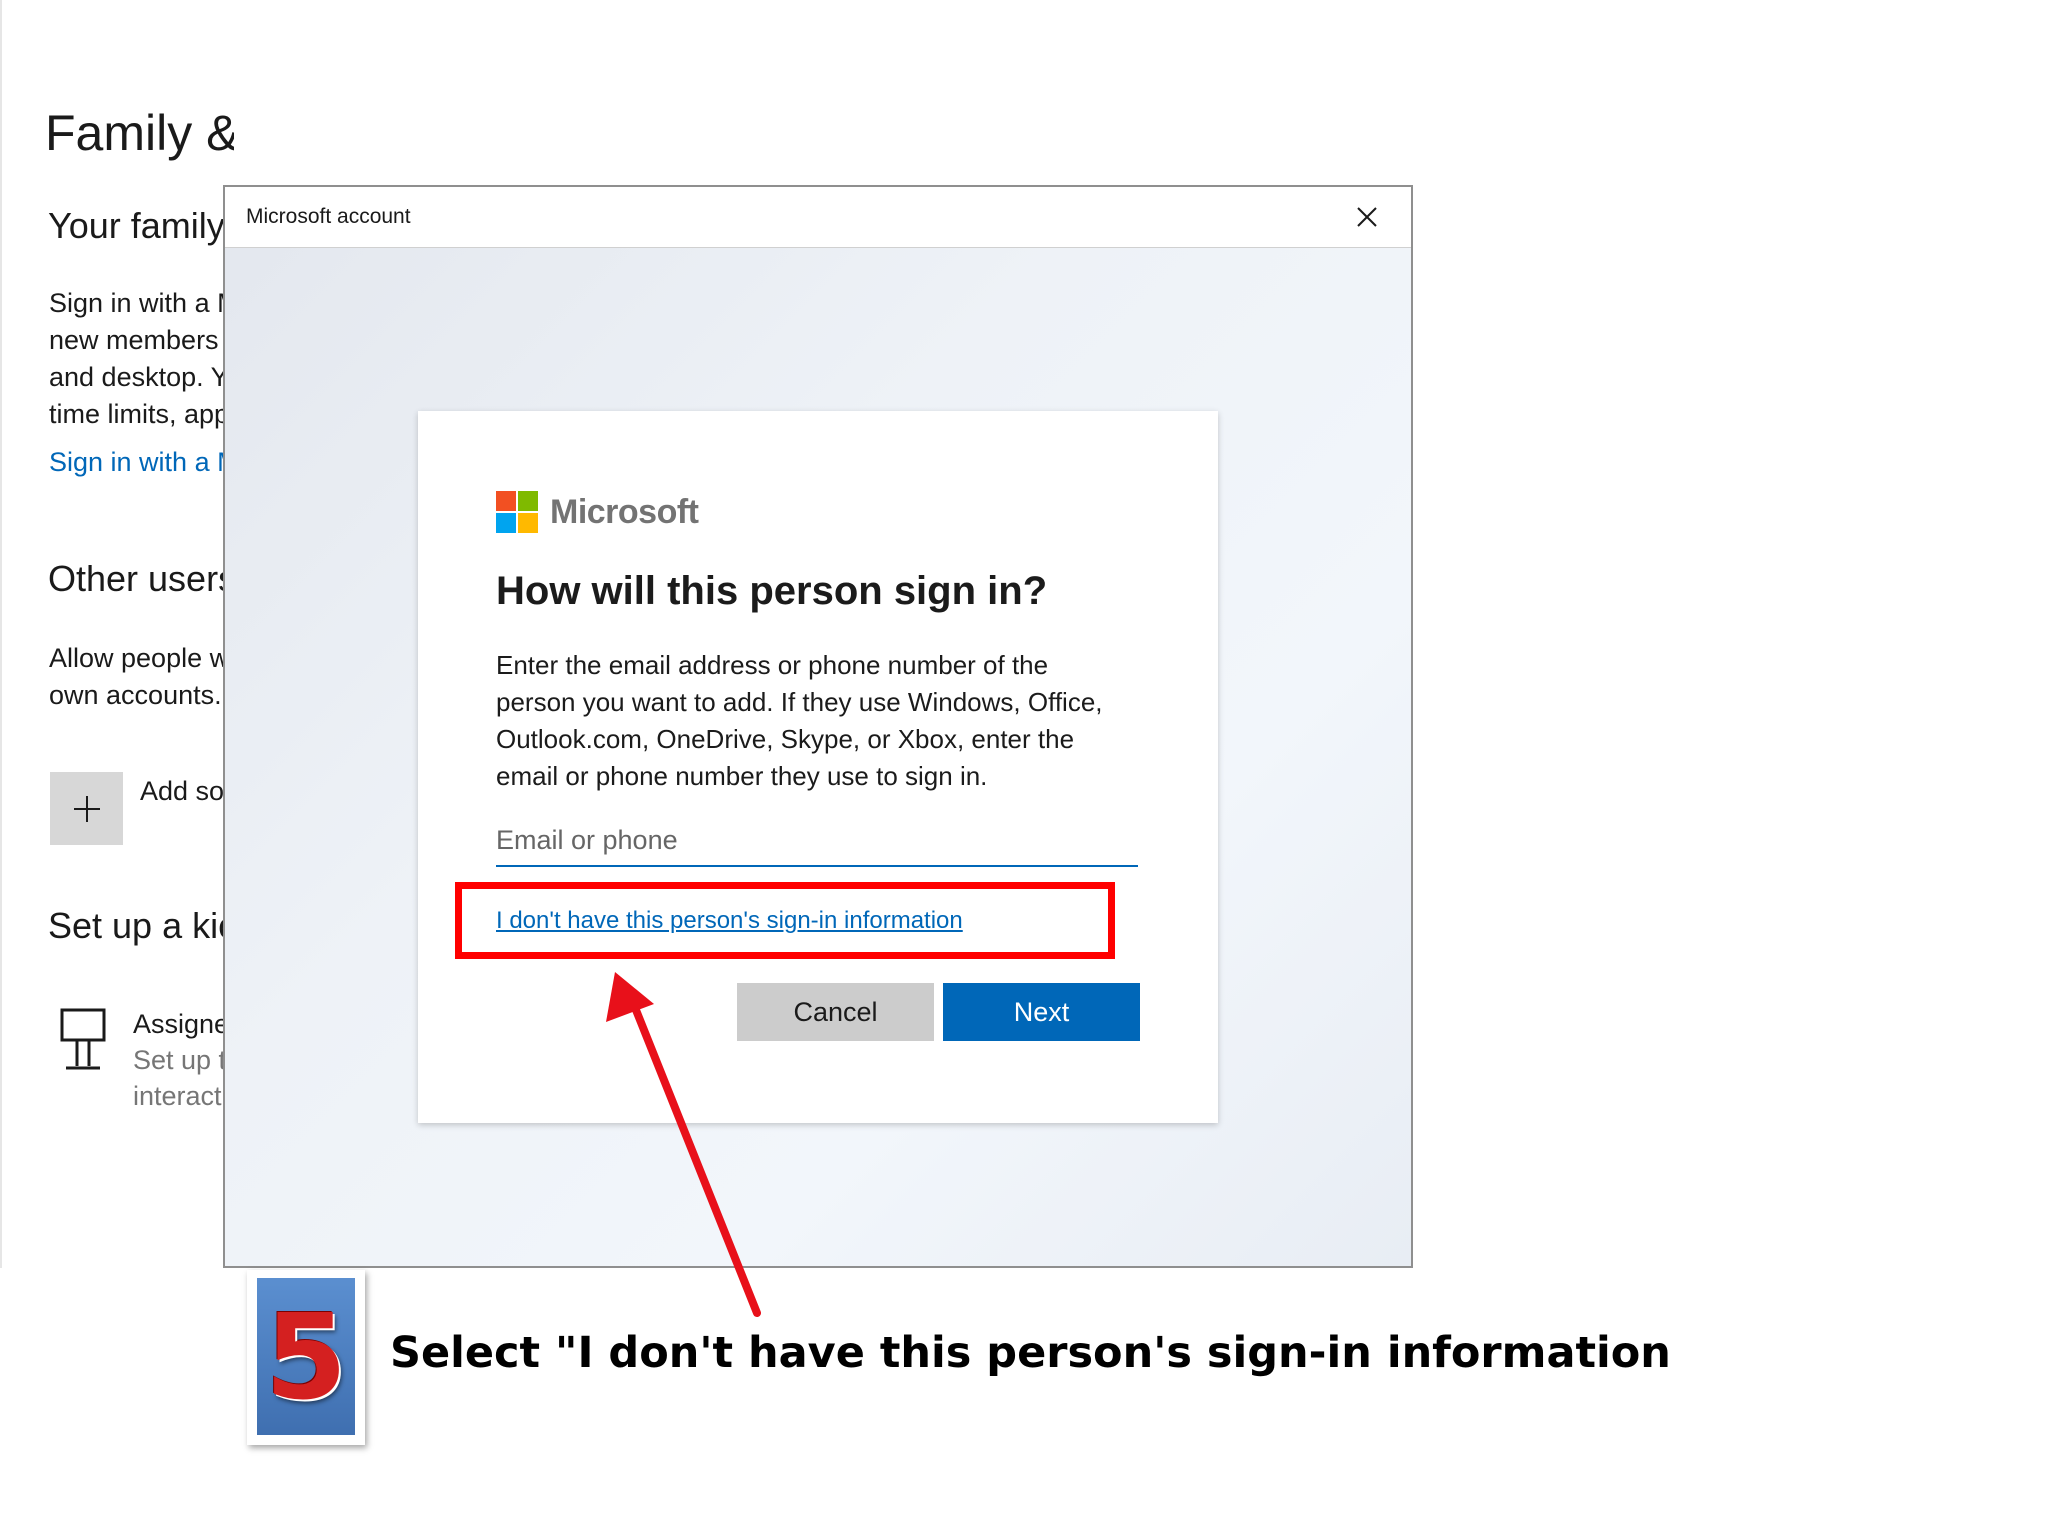 The image size is (2048, 1536). I want to click on dialog-titlebar: Microsoft account, so click(818, 217).